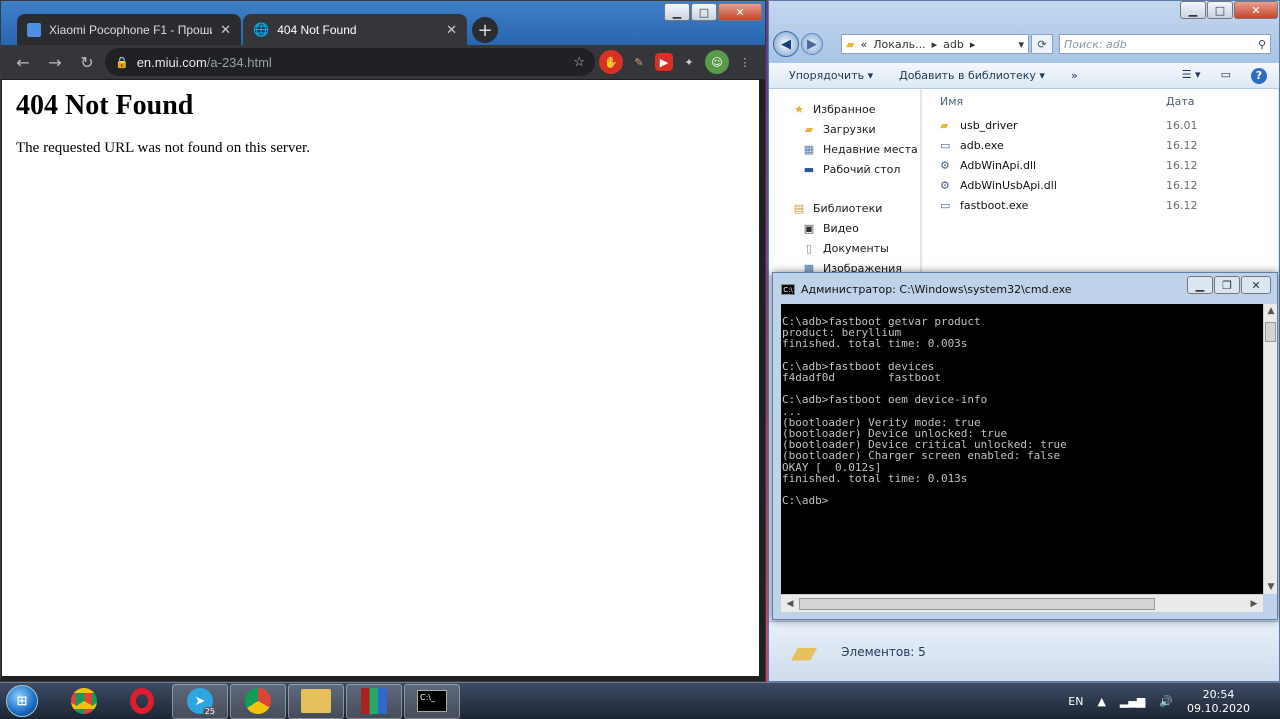  I want to click on clock-date: 09.10.2020, so click(1218, 708).